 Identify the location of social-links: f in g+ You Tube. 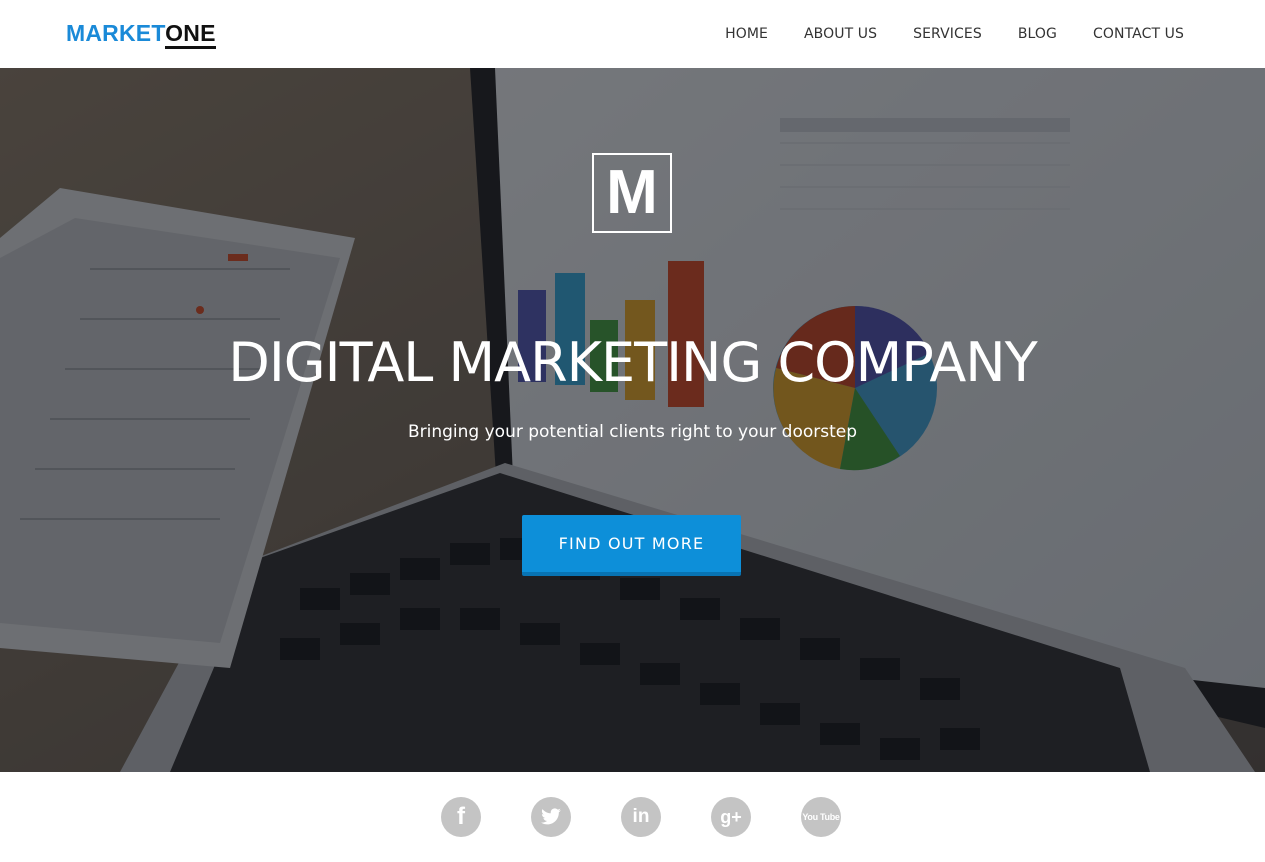
(632, 817).